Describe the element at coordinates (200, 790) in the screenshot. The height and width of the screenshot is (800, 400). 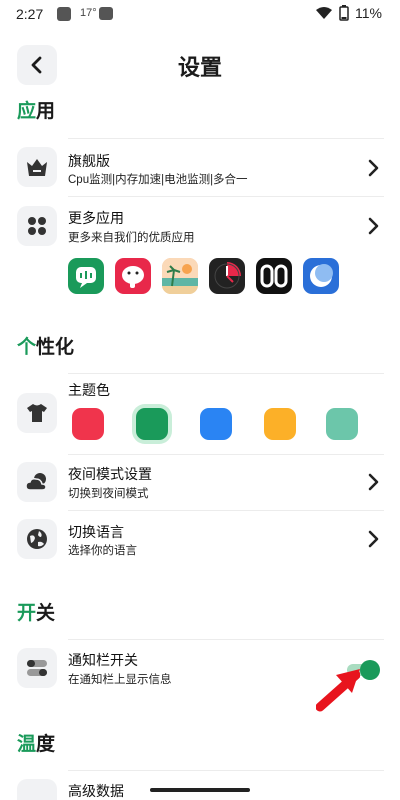
I see `home-indicator` at that location.